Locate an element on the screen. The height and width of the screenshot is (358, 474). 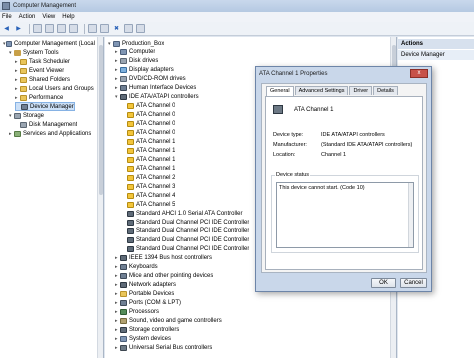
forward-arrow-icon: ▶ is located at coordinates (18, 28).